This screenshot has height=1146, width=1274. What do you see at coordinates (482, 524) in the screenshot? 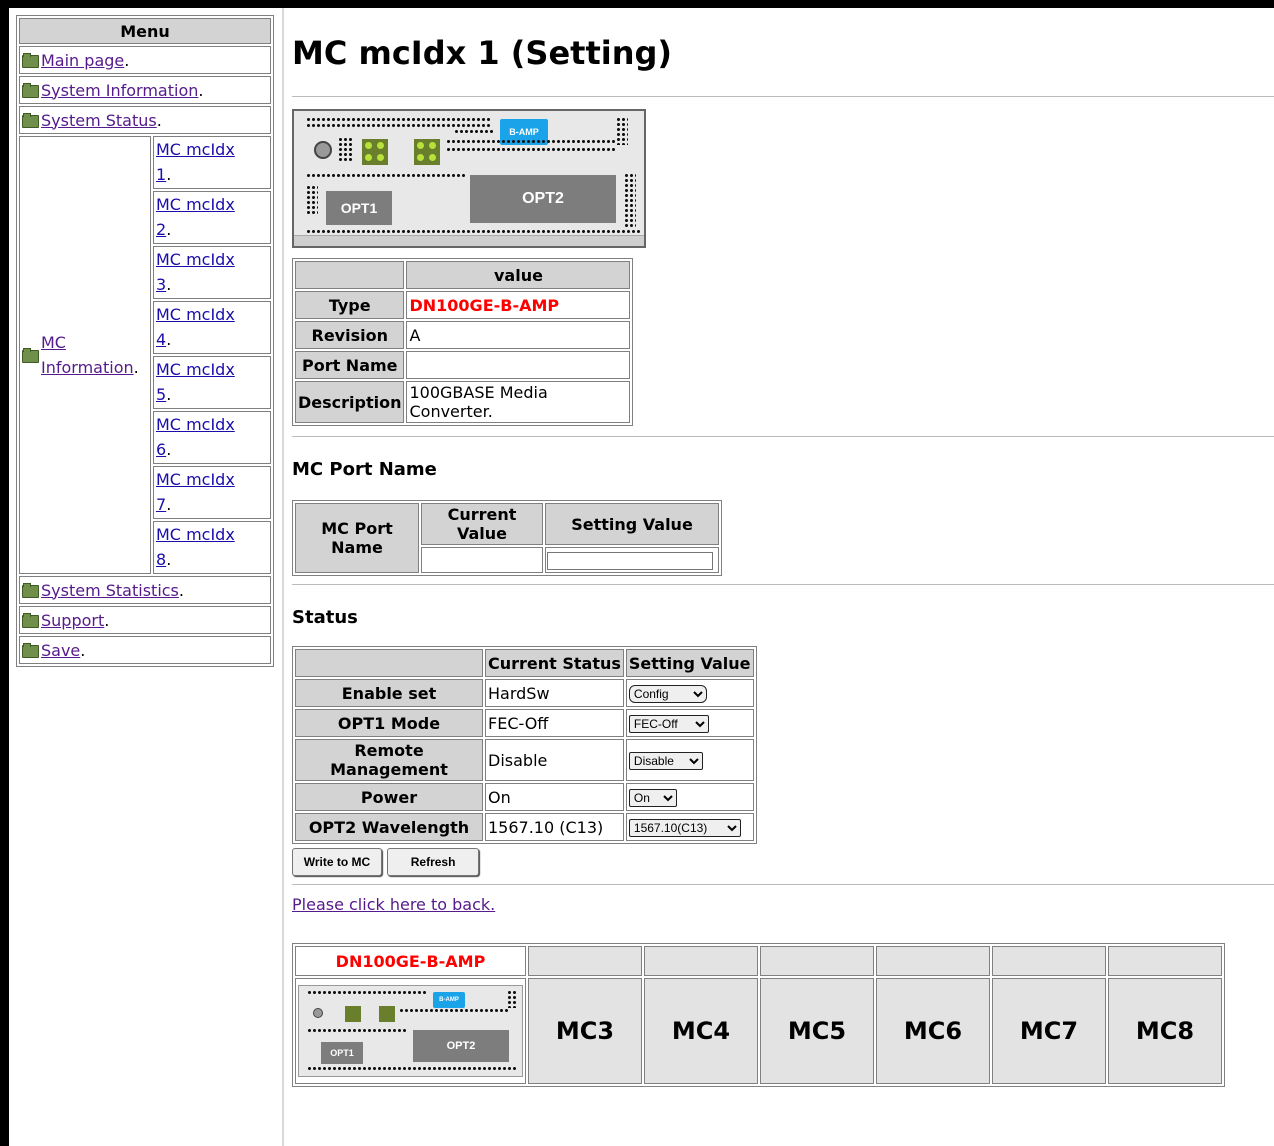
I see `current-value-header: Current Value` at bounding box center [482, 524].